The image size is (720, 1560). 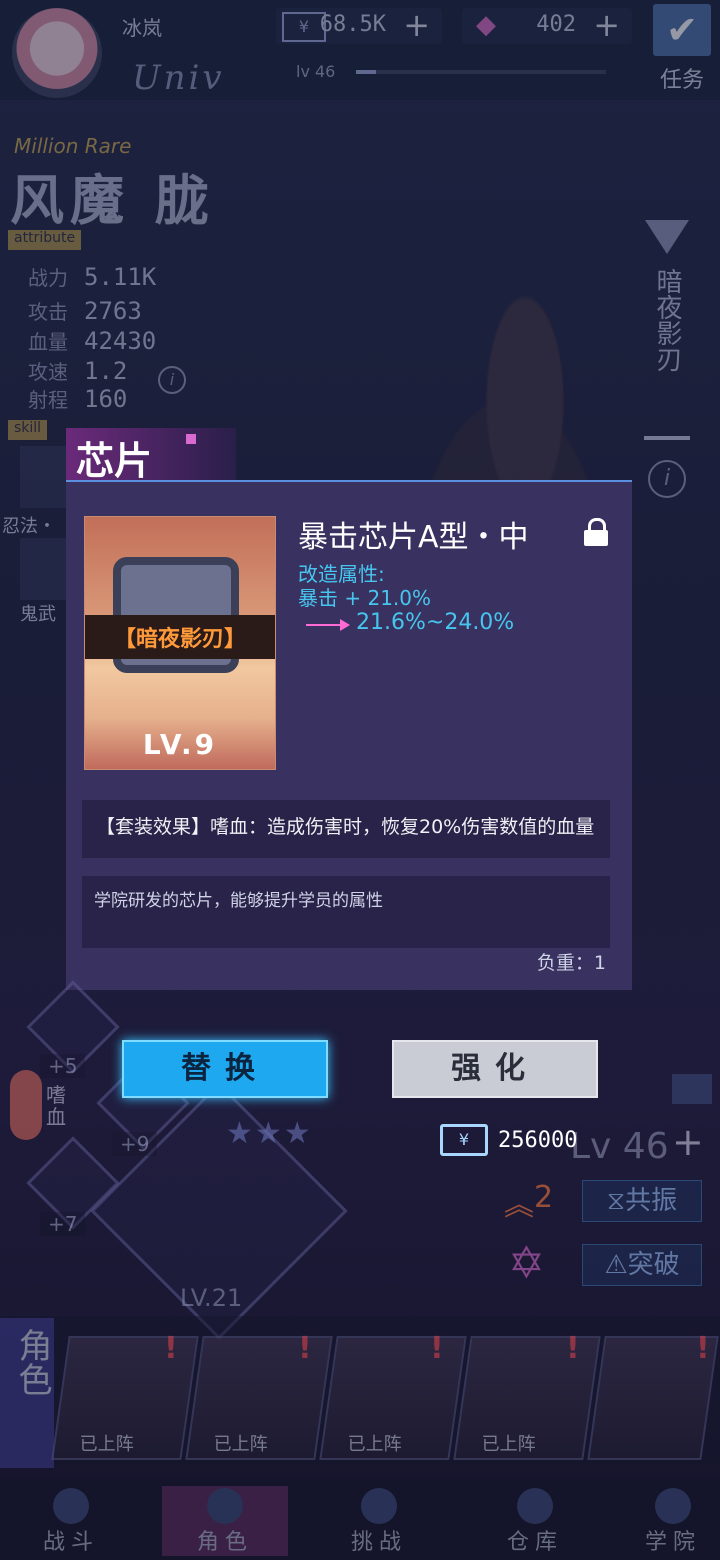 I want to click on description-text: 学院研发的芯片，能够提升学员的属性, so click(x=238, y=901).